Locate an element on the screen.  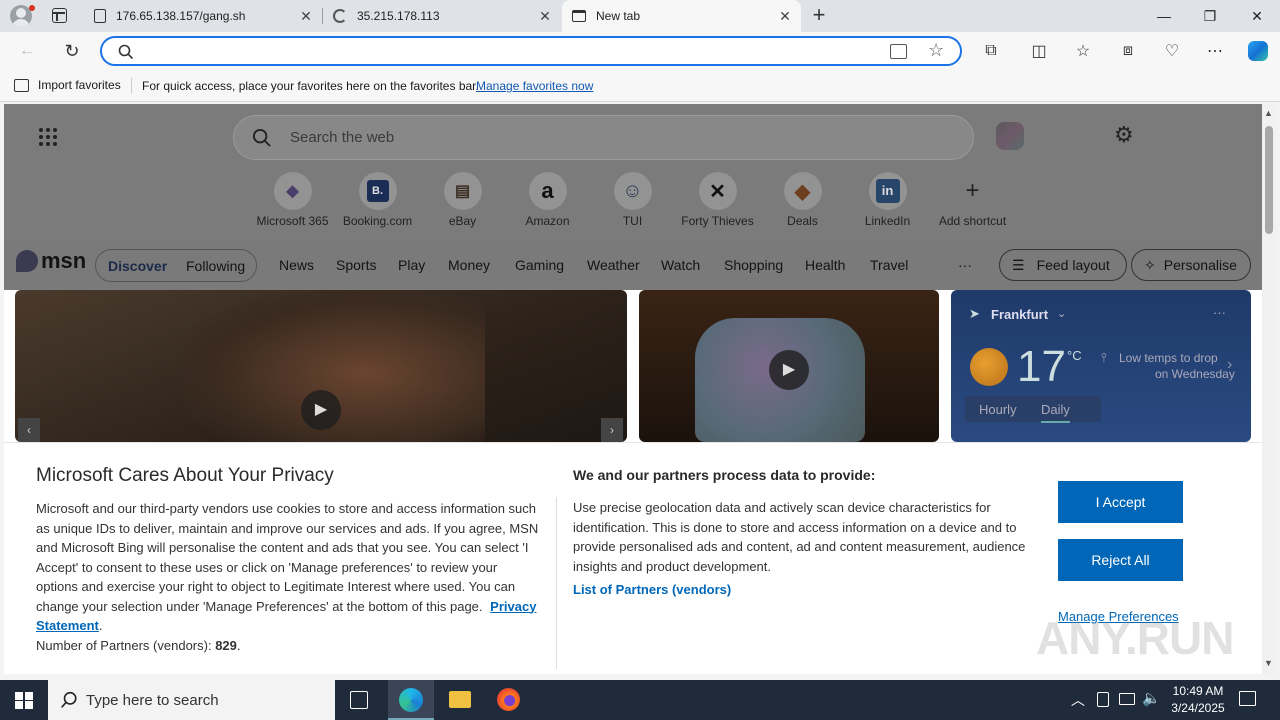
close-window-button: ✕ is located at coordinates (1257, 16).